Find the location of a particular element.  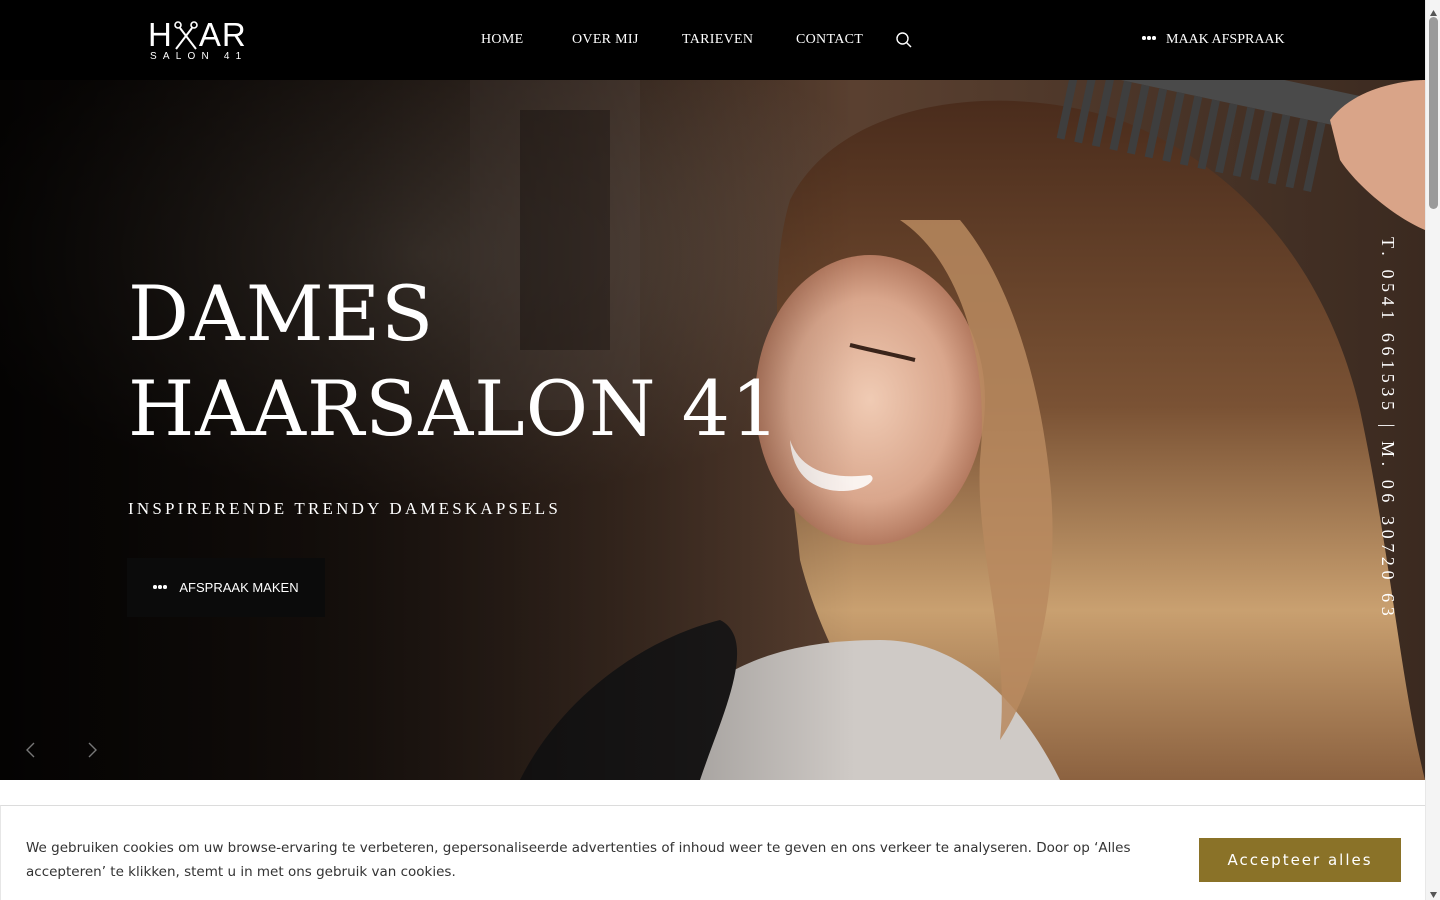

page-scrollbar is located at coordinates (1432, 450).